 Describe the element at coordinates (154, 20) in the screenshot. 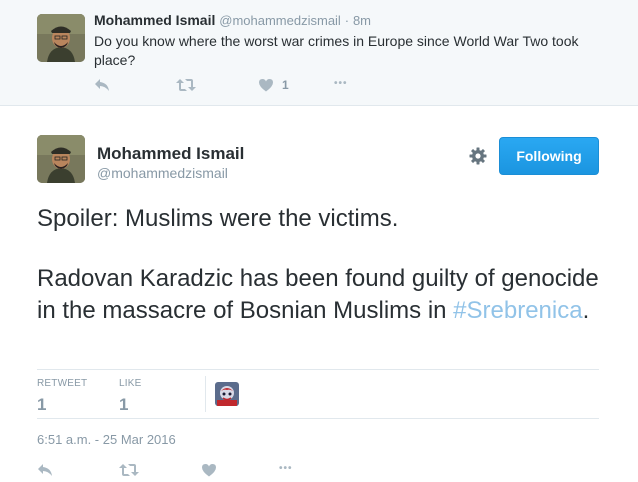

I see `parent-author-name: Mohammed Ismail` at that location.